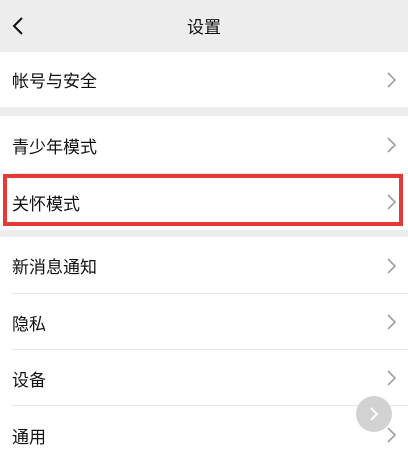  Describe the element at coordinates (204, 322) in the screenshot. I see `settings-item-privacy: 隐私` at that location.